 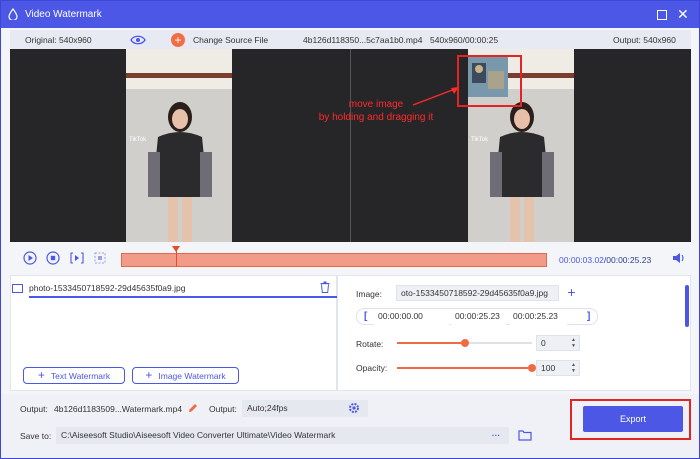 I want to click on timeline-track, so click(x=334, y=260).